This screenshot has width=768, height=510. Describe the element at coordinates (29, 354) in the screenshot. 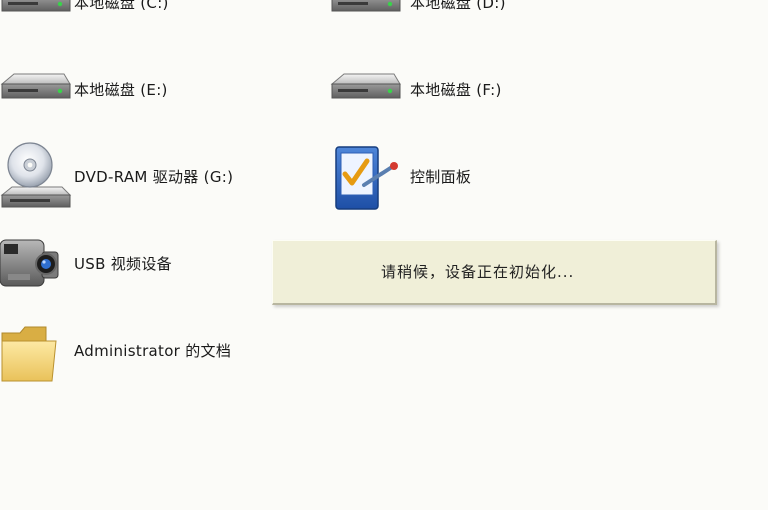

I see `folder-icon` at that location.